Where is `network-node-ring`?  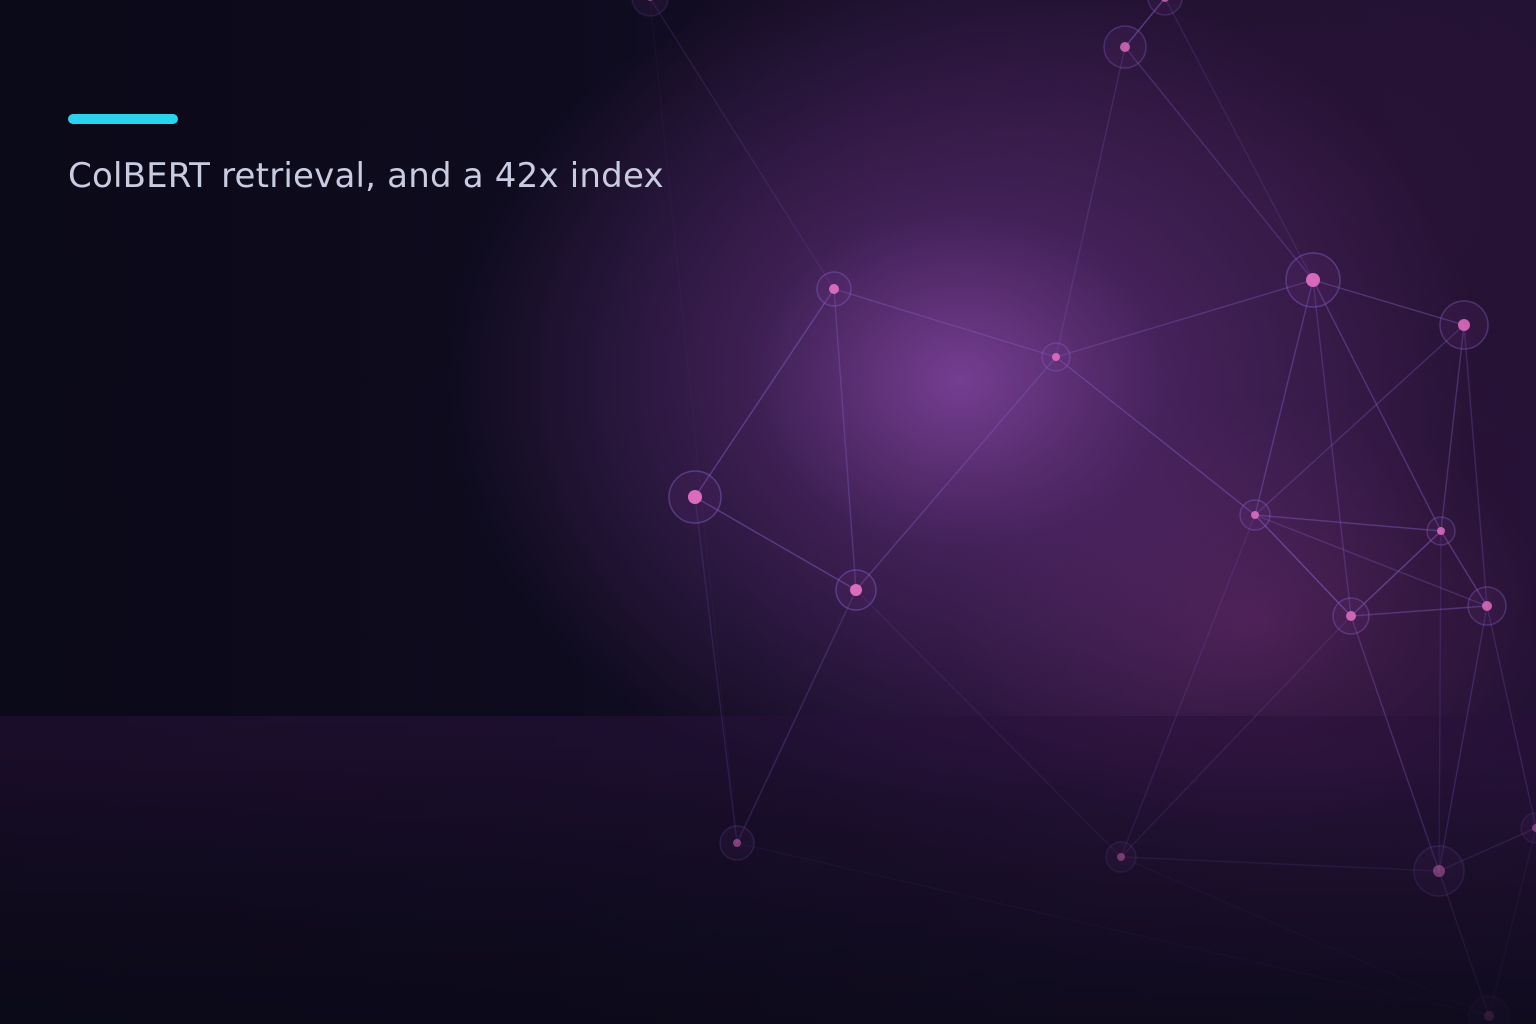 network-node-ring is located at coordinates (650, 8).